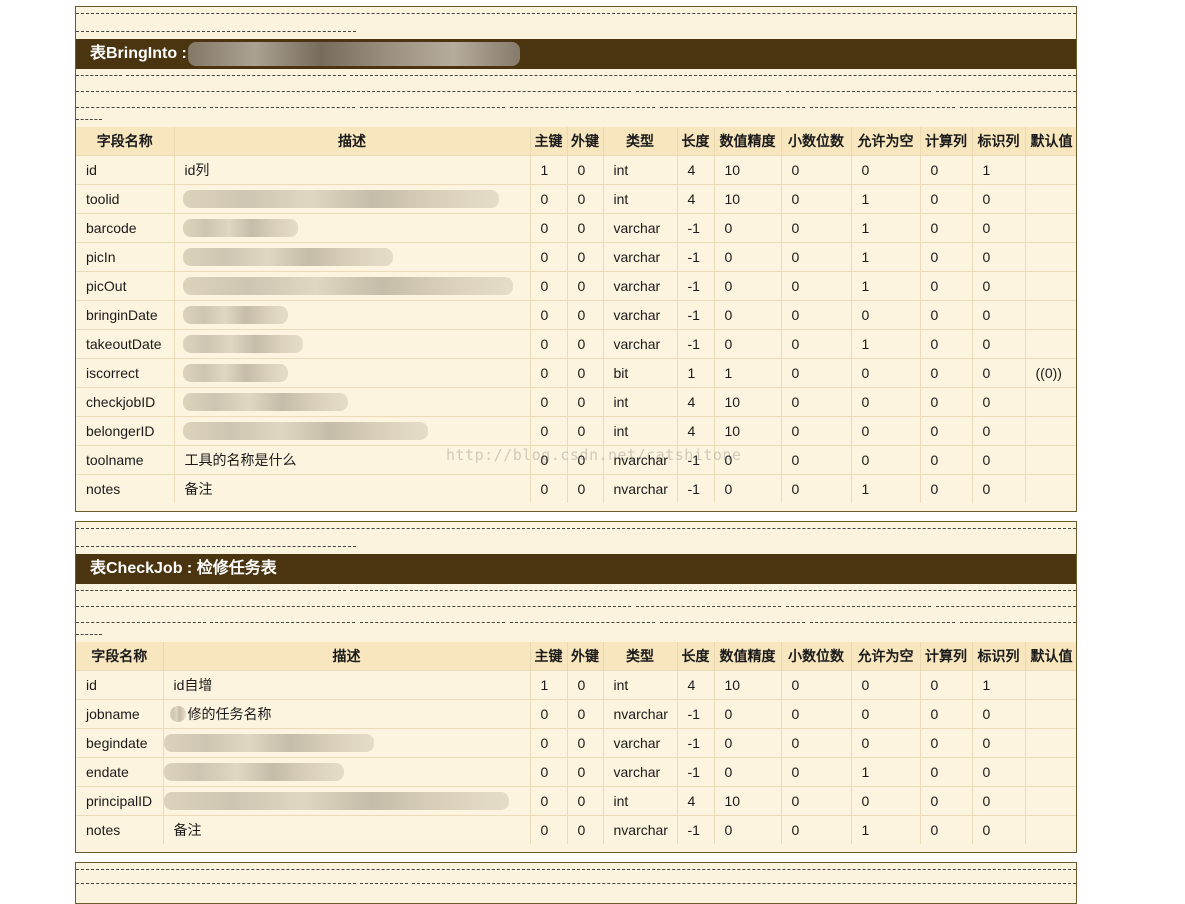 This screenshot has width=1185, height=904. Describe the element at coordinates (347, 685) in the screenshot. I see `description-cell: id自增` at that location.